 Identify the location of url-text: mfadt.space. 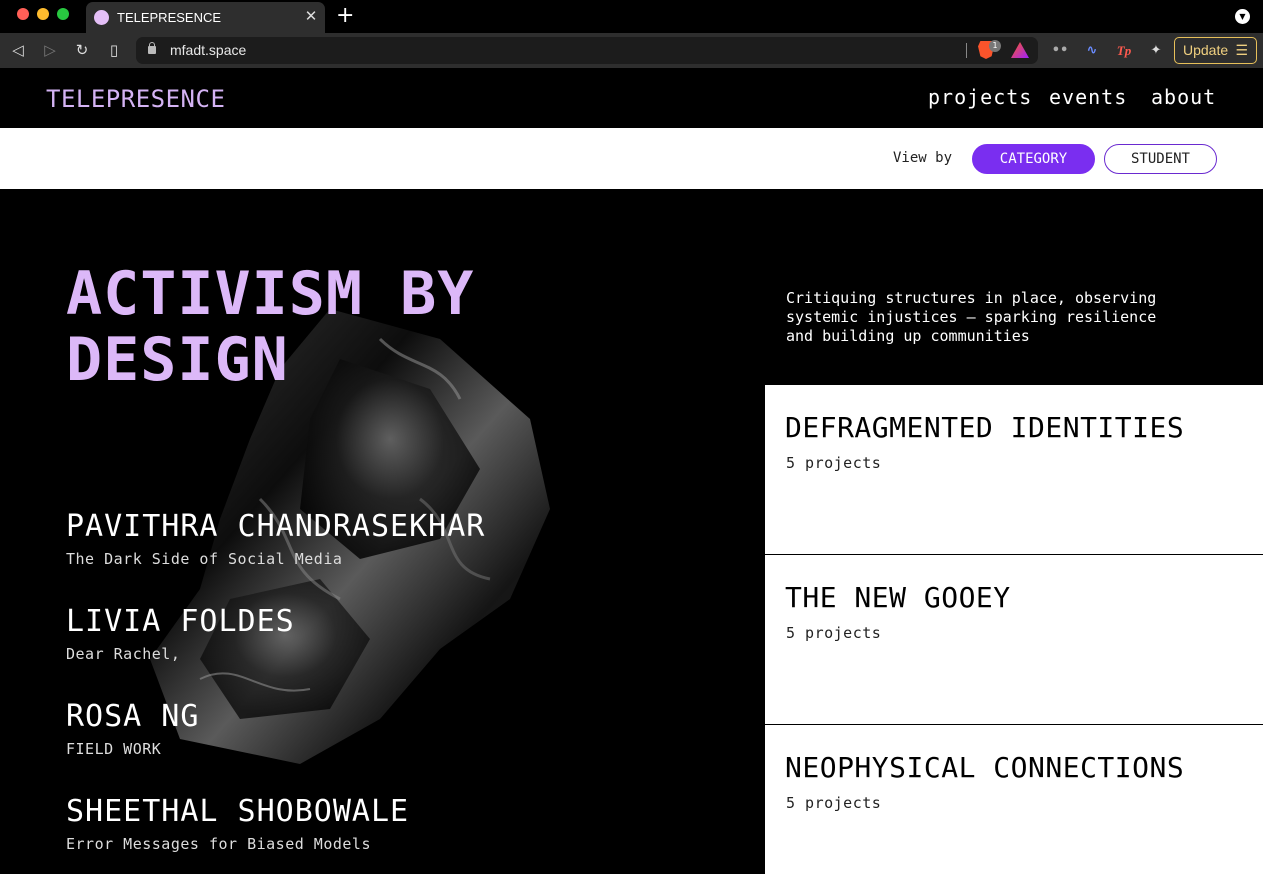
(208, 50).